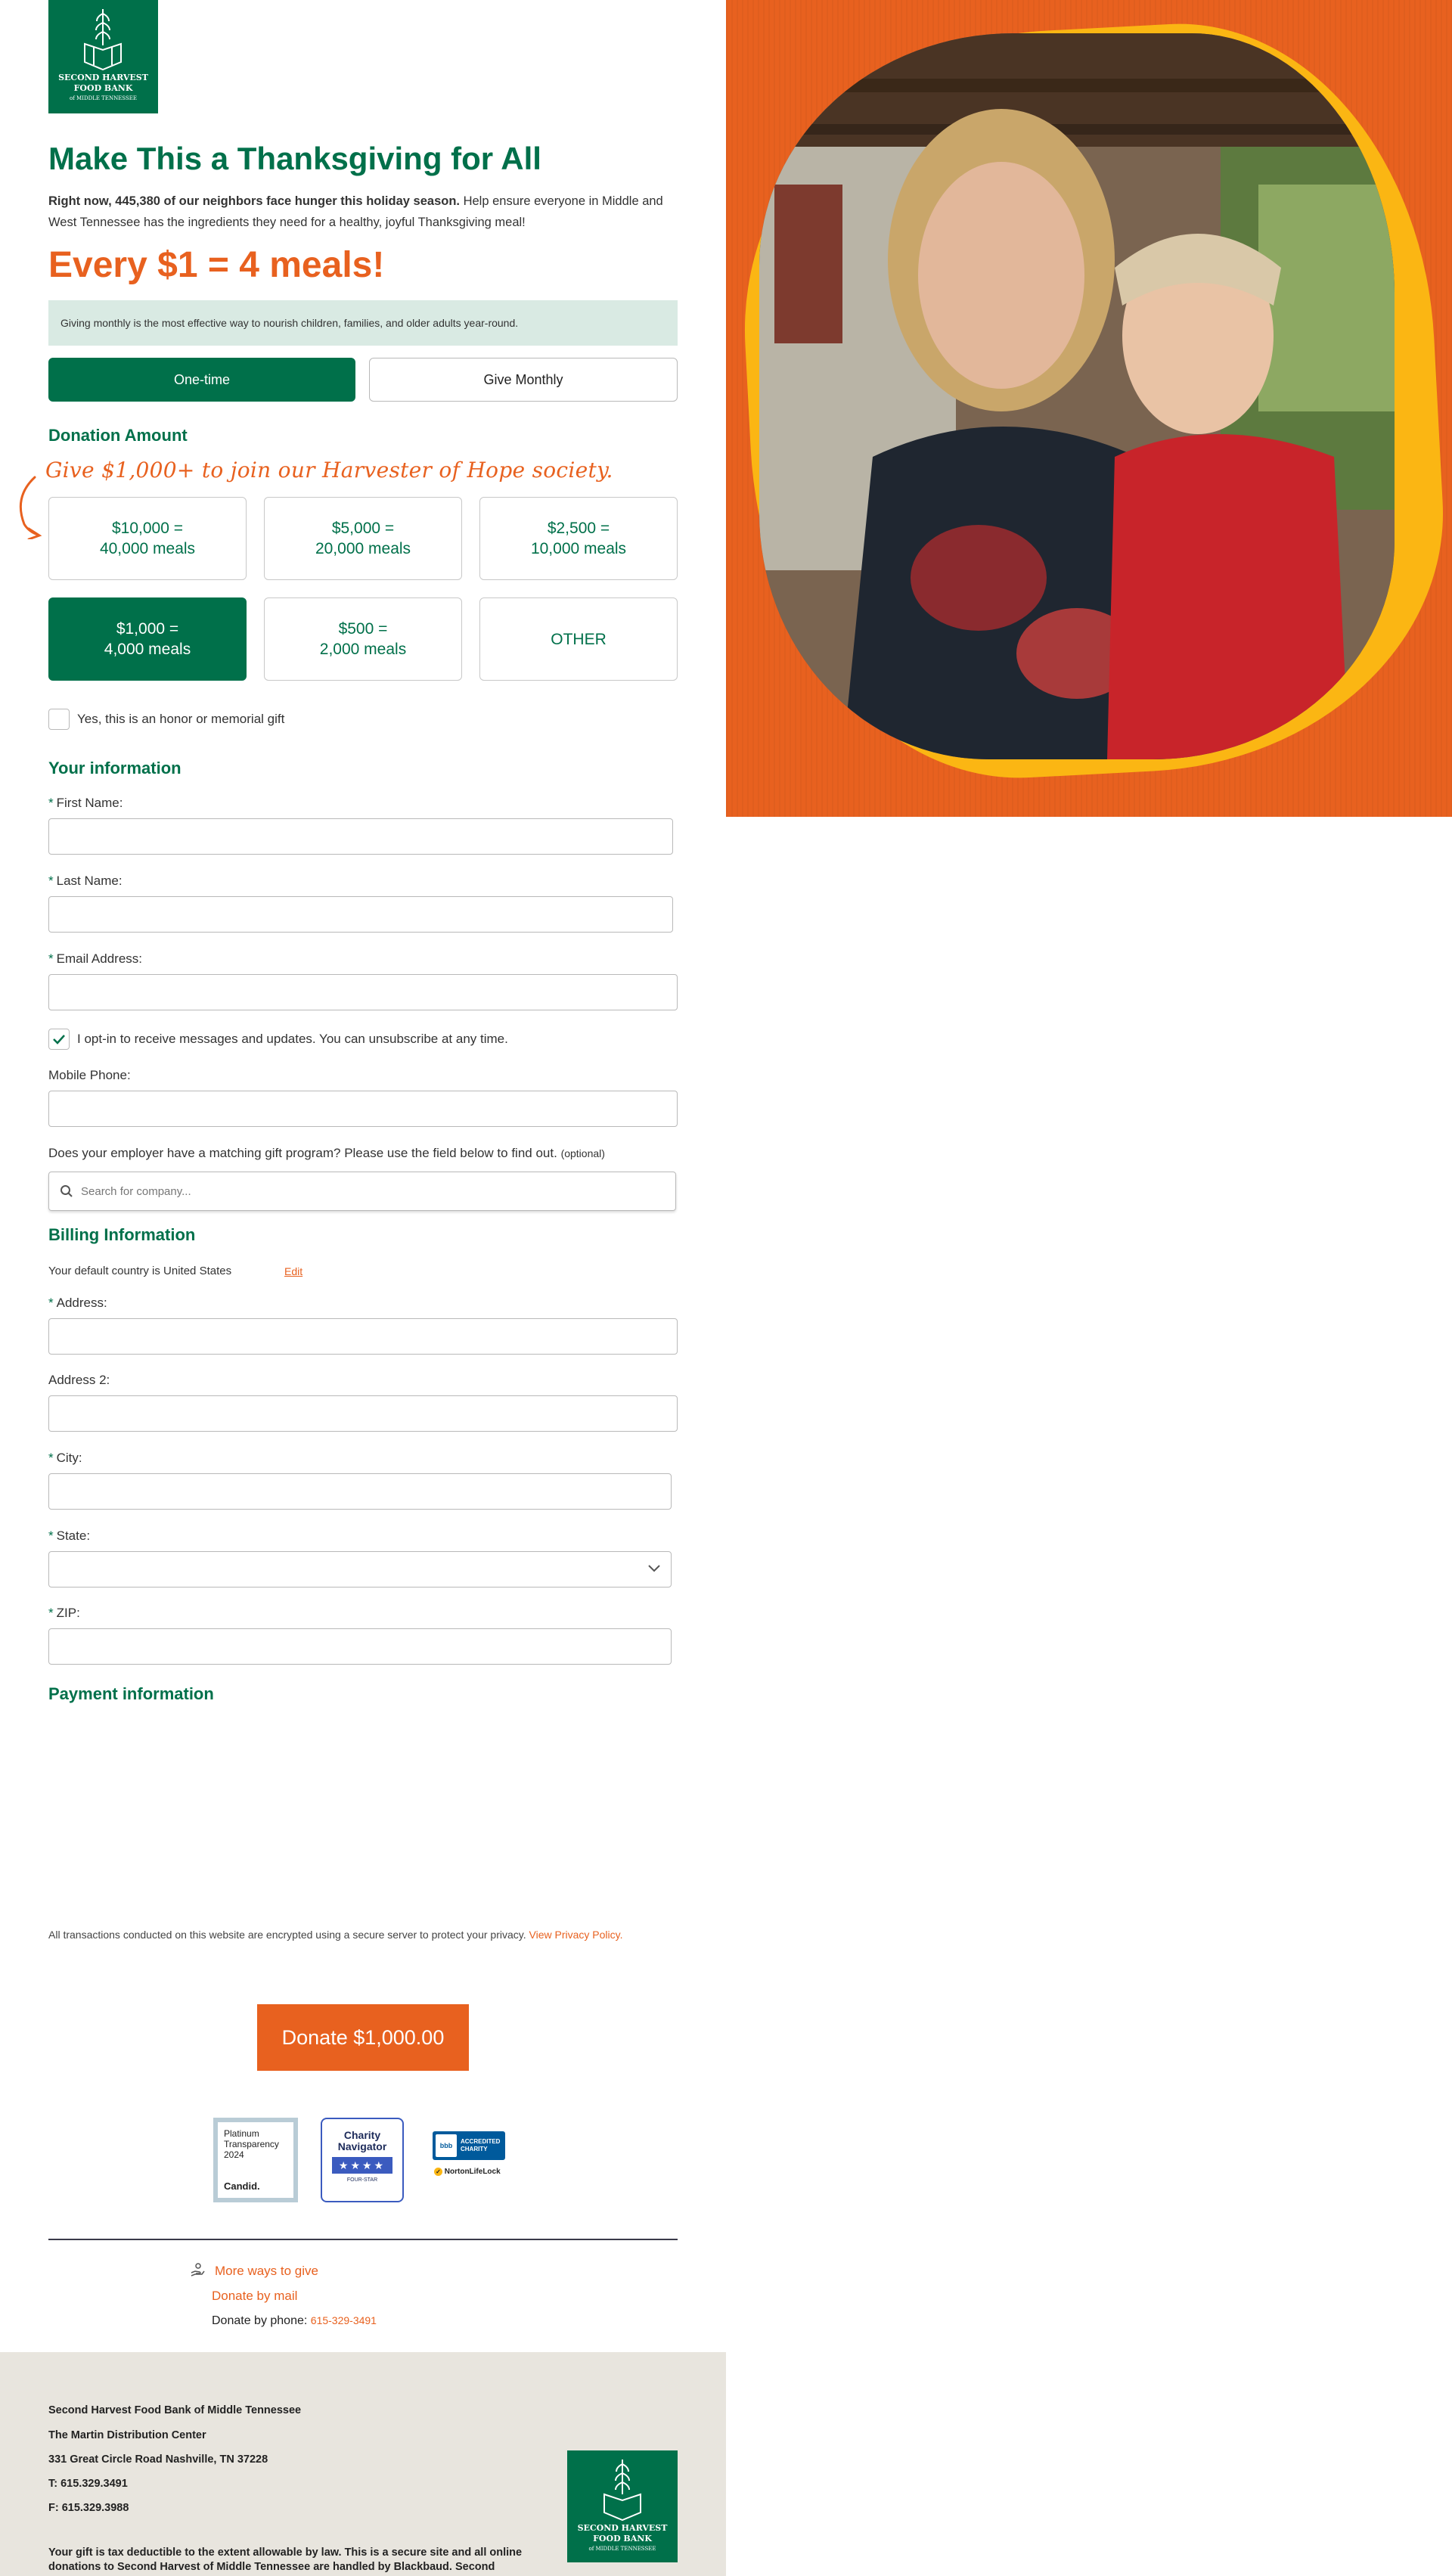 The image size is (1452, 2576). Describe the element at coordinates (654, 1568) in the screenshot. I see `chevron-down-icon` at that location.